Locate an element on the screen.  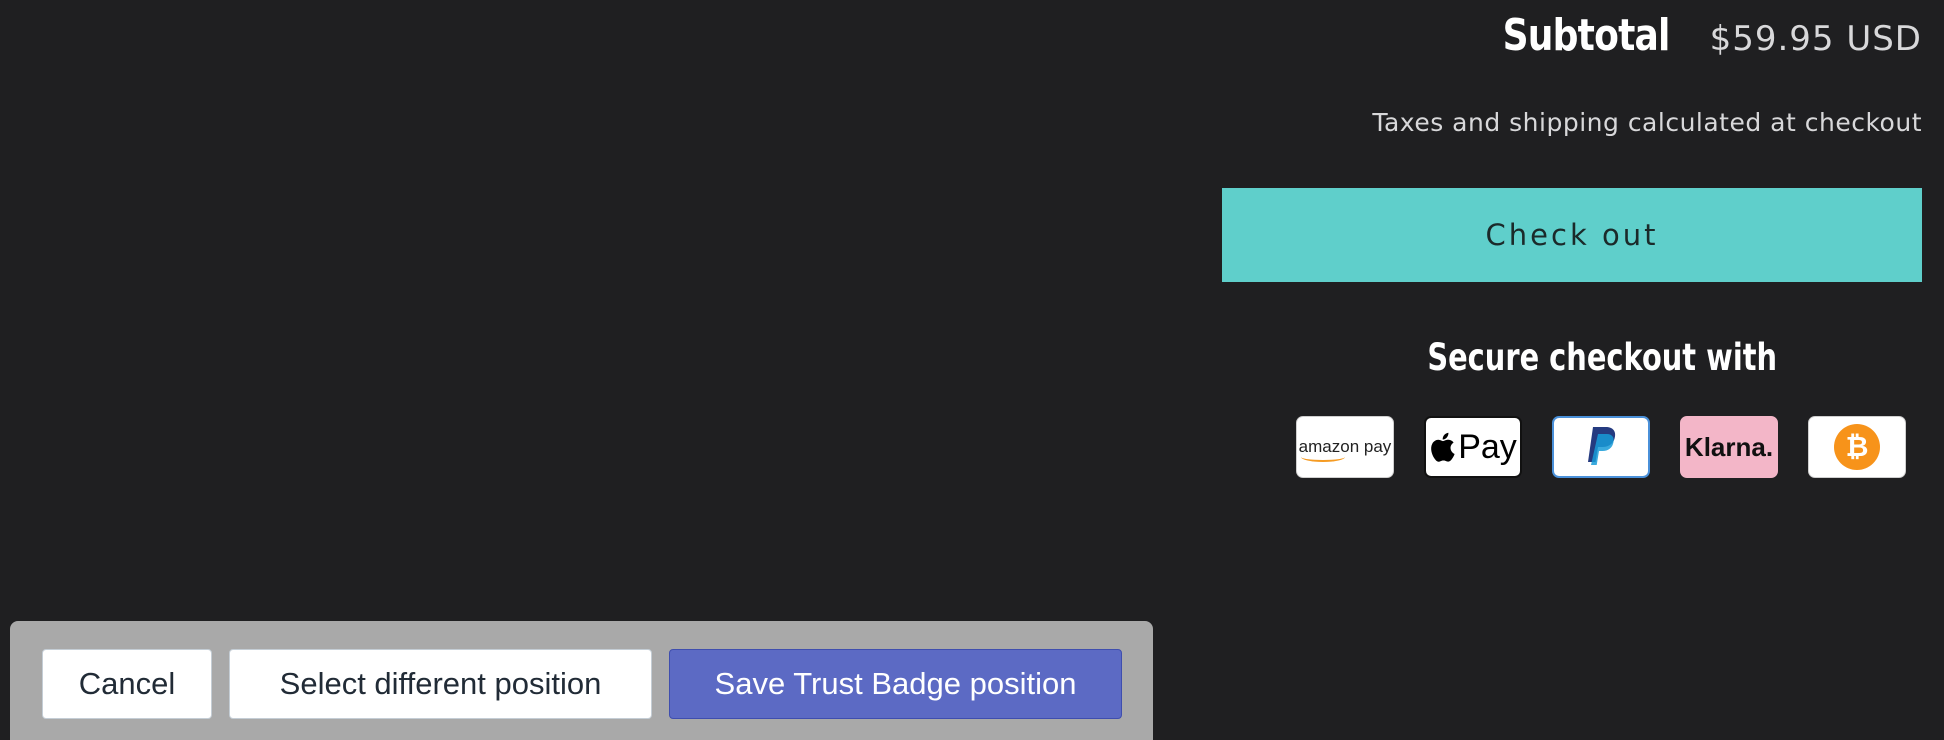
checkout-button: Check out is located at coordinates (1572, 235).